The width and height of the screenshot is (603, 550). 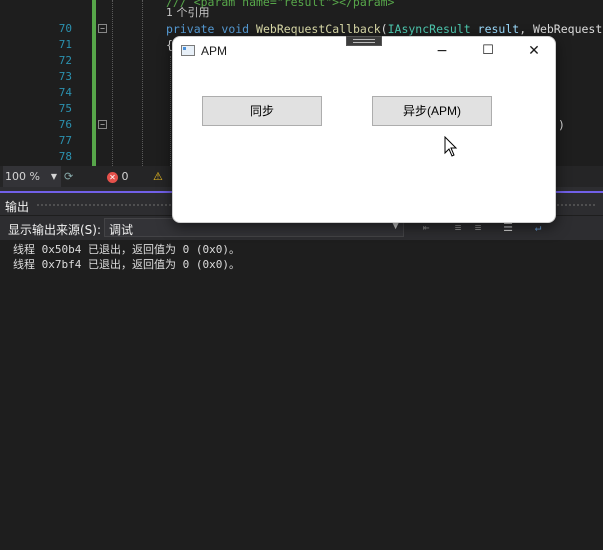 What do you see at coordinates (17, 207) in the screenshot?
I see `panel-title: 输出` at bounding box center [17, 207].